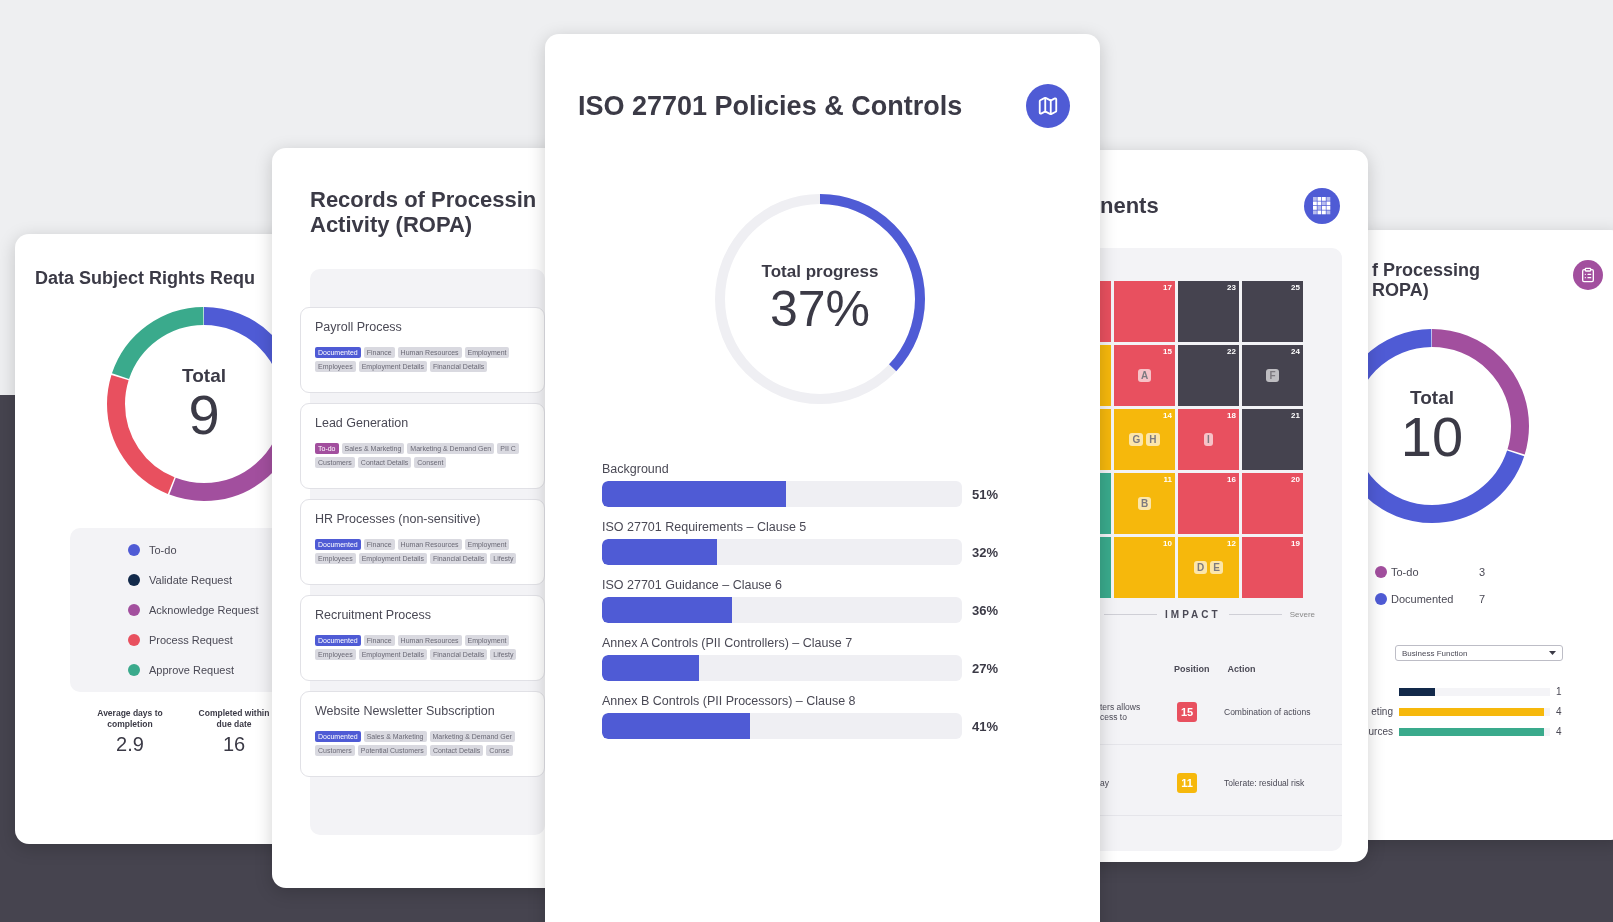  What do you see at coordinates (234, 719) in the screenshot?
I see `stat-label: Completed within due date` at bounding box center [234, 719].